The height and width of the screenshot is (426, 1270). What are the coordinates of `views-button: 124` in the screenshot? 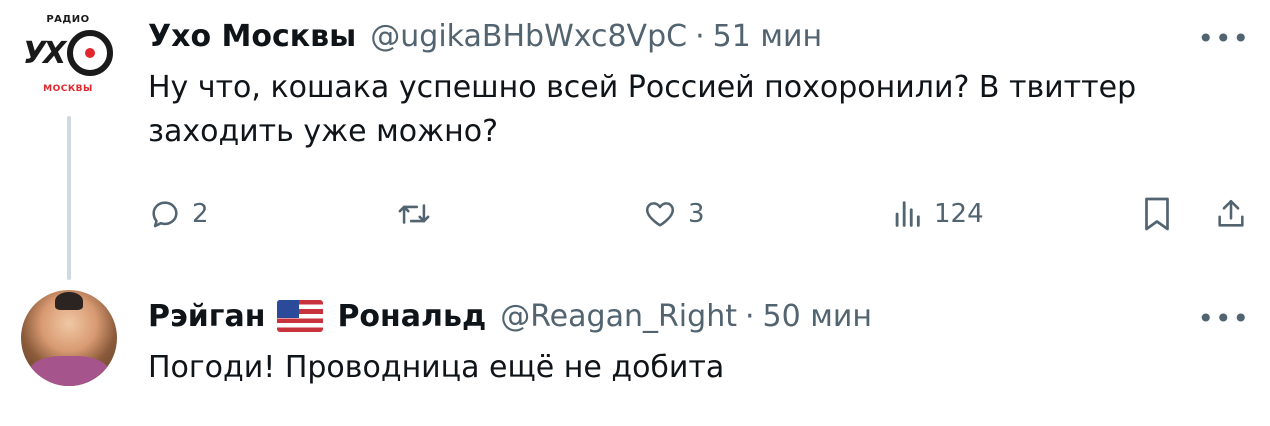 It's located at (937, 214).